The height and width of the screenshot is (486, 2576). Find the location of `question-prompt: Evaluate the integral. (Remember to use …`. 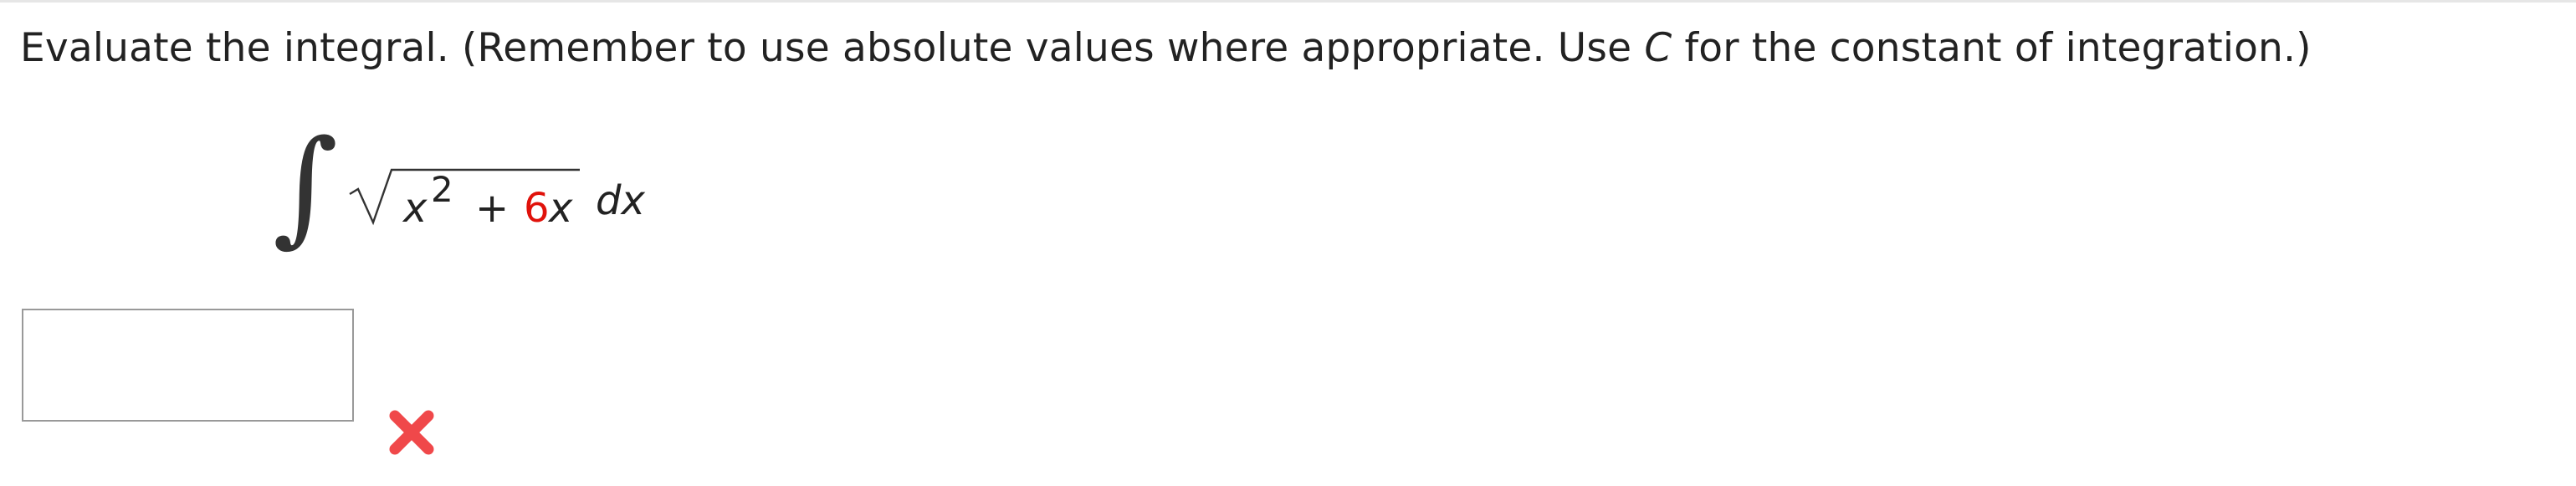

question-prompt: Evaluate the integral. (Remember to use … is located at coordinates (1166, 49).